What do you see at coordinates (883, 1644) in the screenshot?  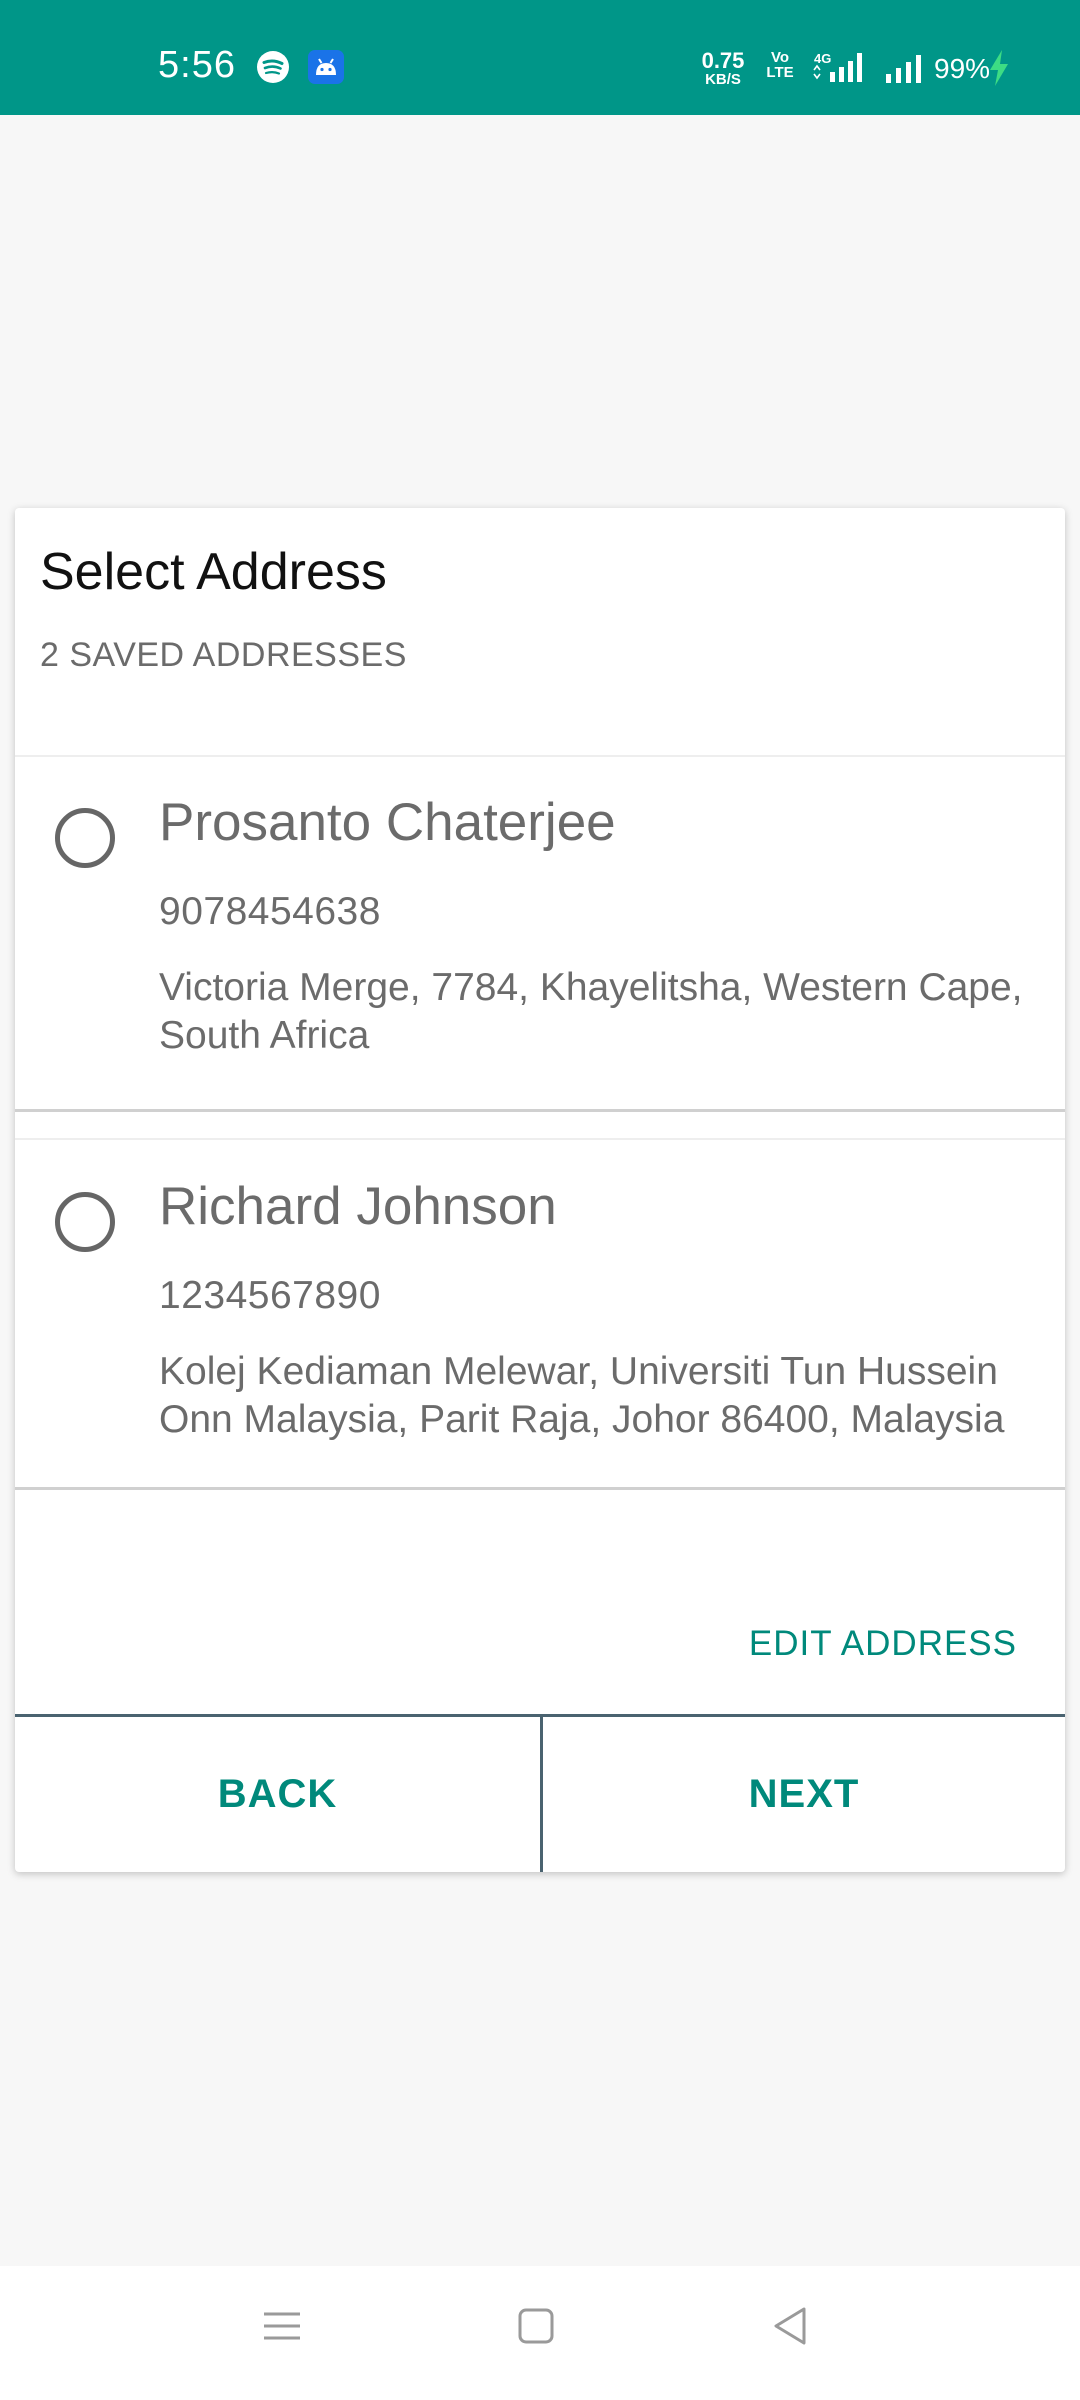 I see `edit-address-button: EDIT ADDRESS` at bounding box center [883, 1644].